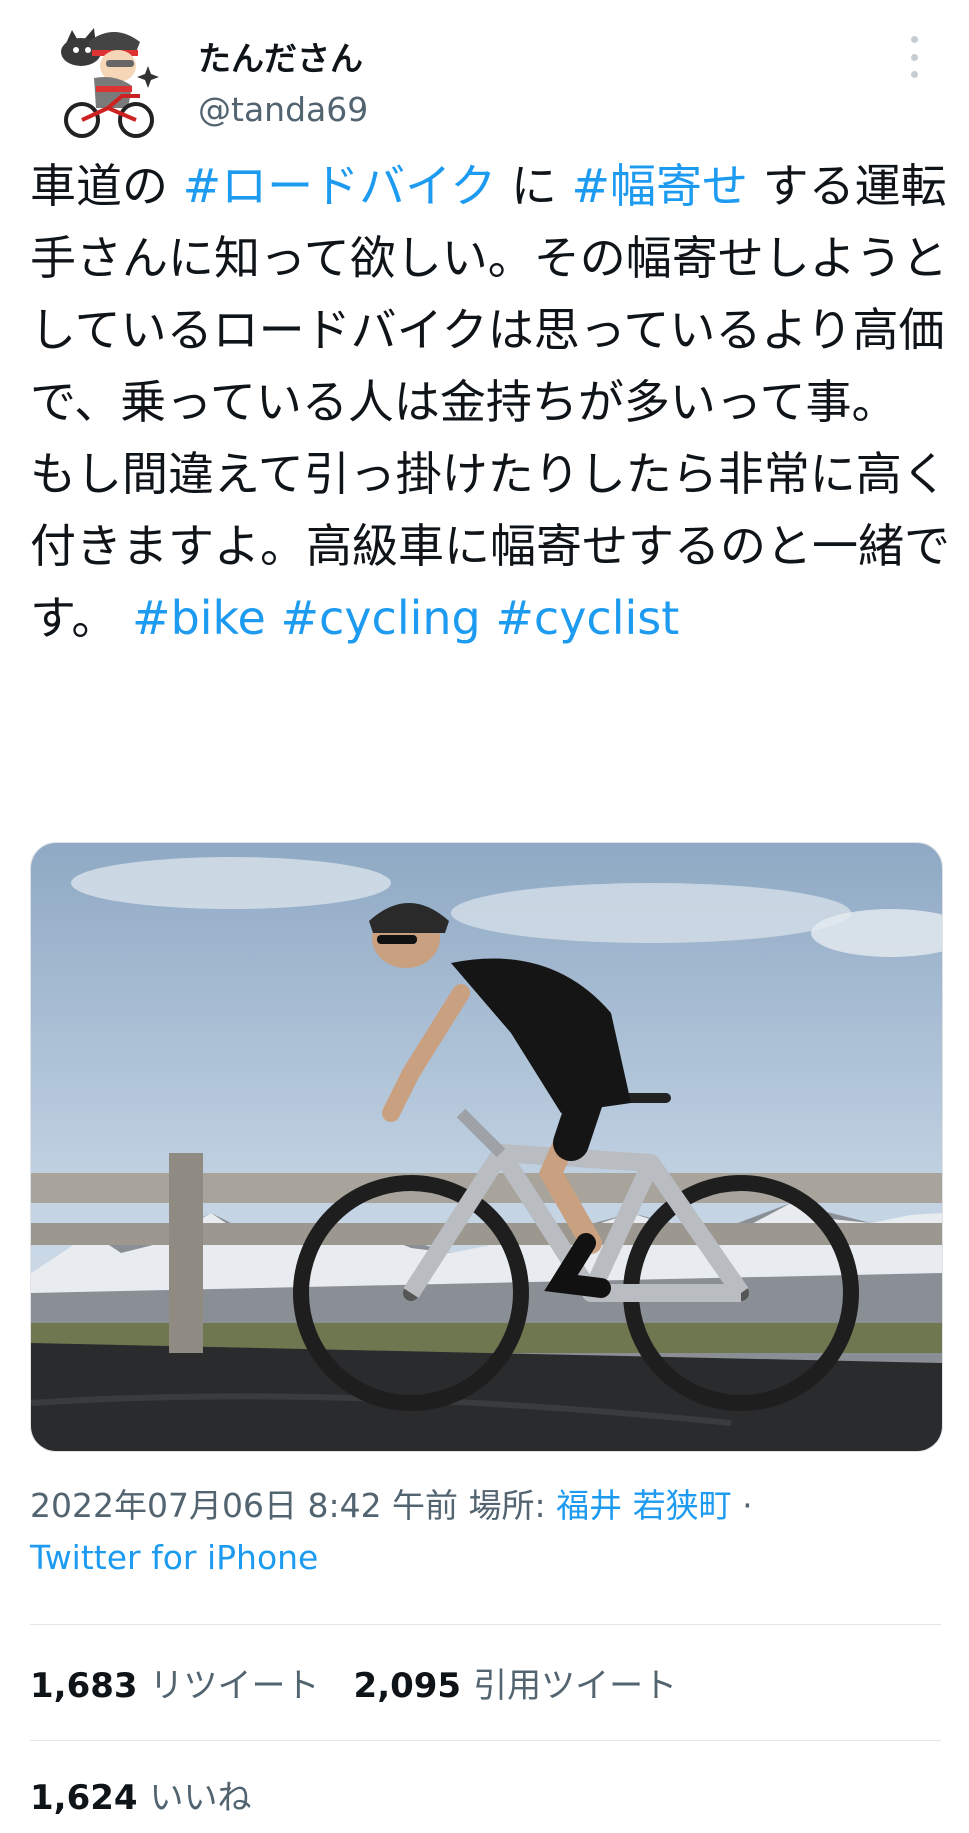 This screenshot has height=1833, width=969. What do you see at coordinates (100, 80) in the screenshot?
I see `avatar` at bounding box center [100, 80].